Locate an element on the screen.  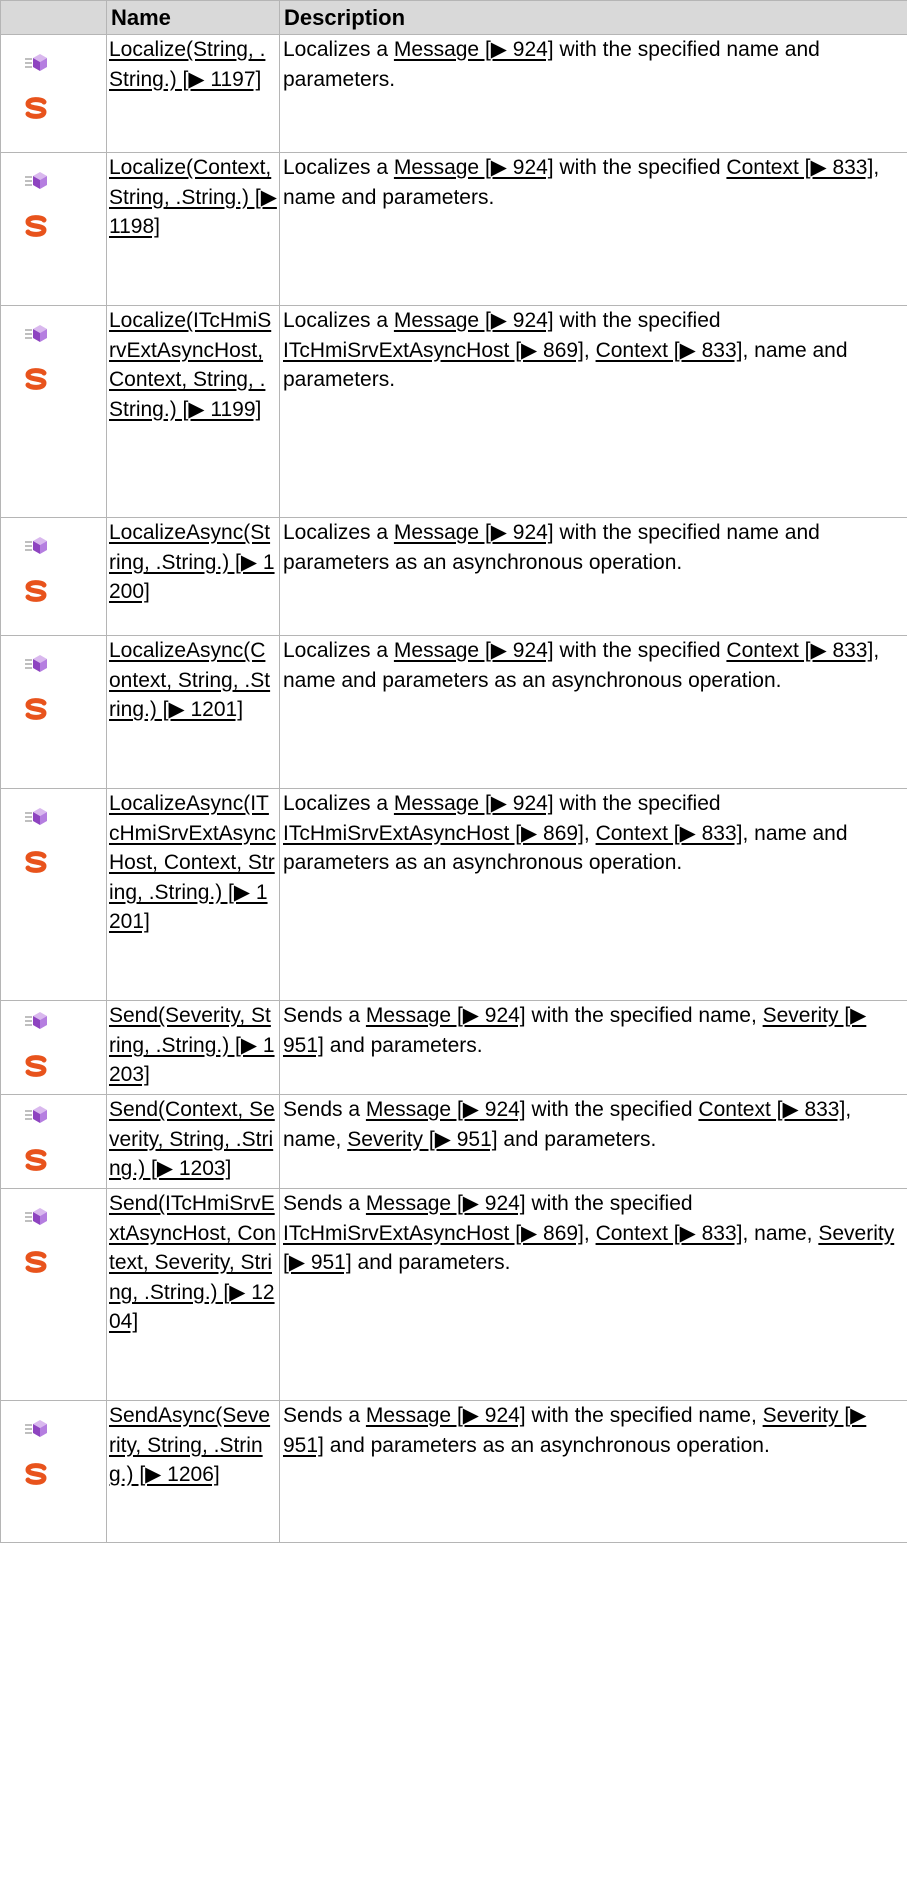
member-name-cell: Localize(String, .String.) [▶ 1197] is located at coordinates (193, 93).